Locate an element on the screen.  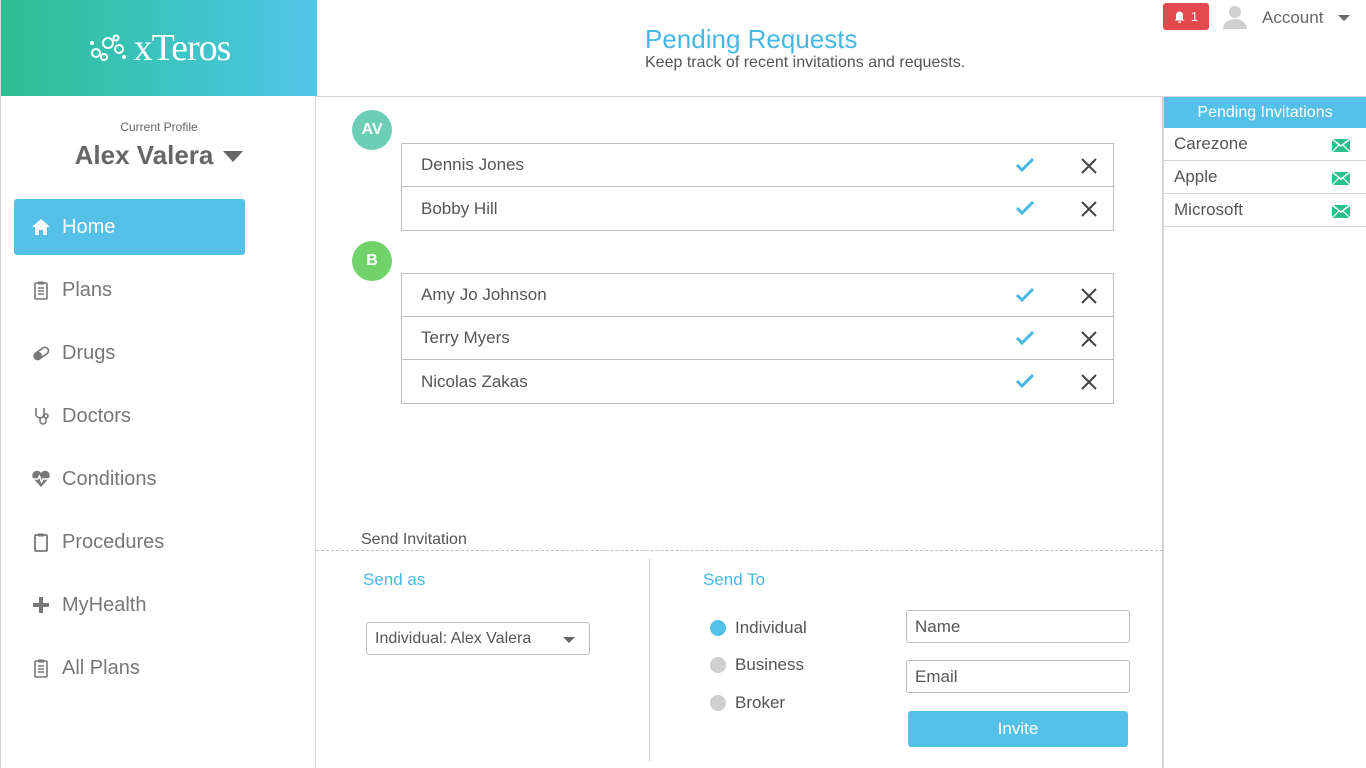
invite-button: Invite is located at coordinates (1018, 729).